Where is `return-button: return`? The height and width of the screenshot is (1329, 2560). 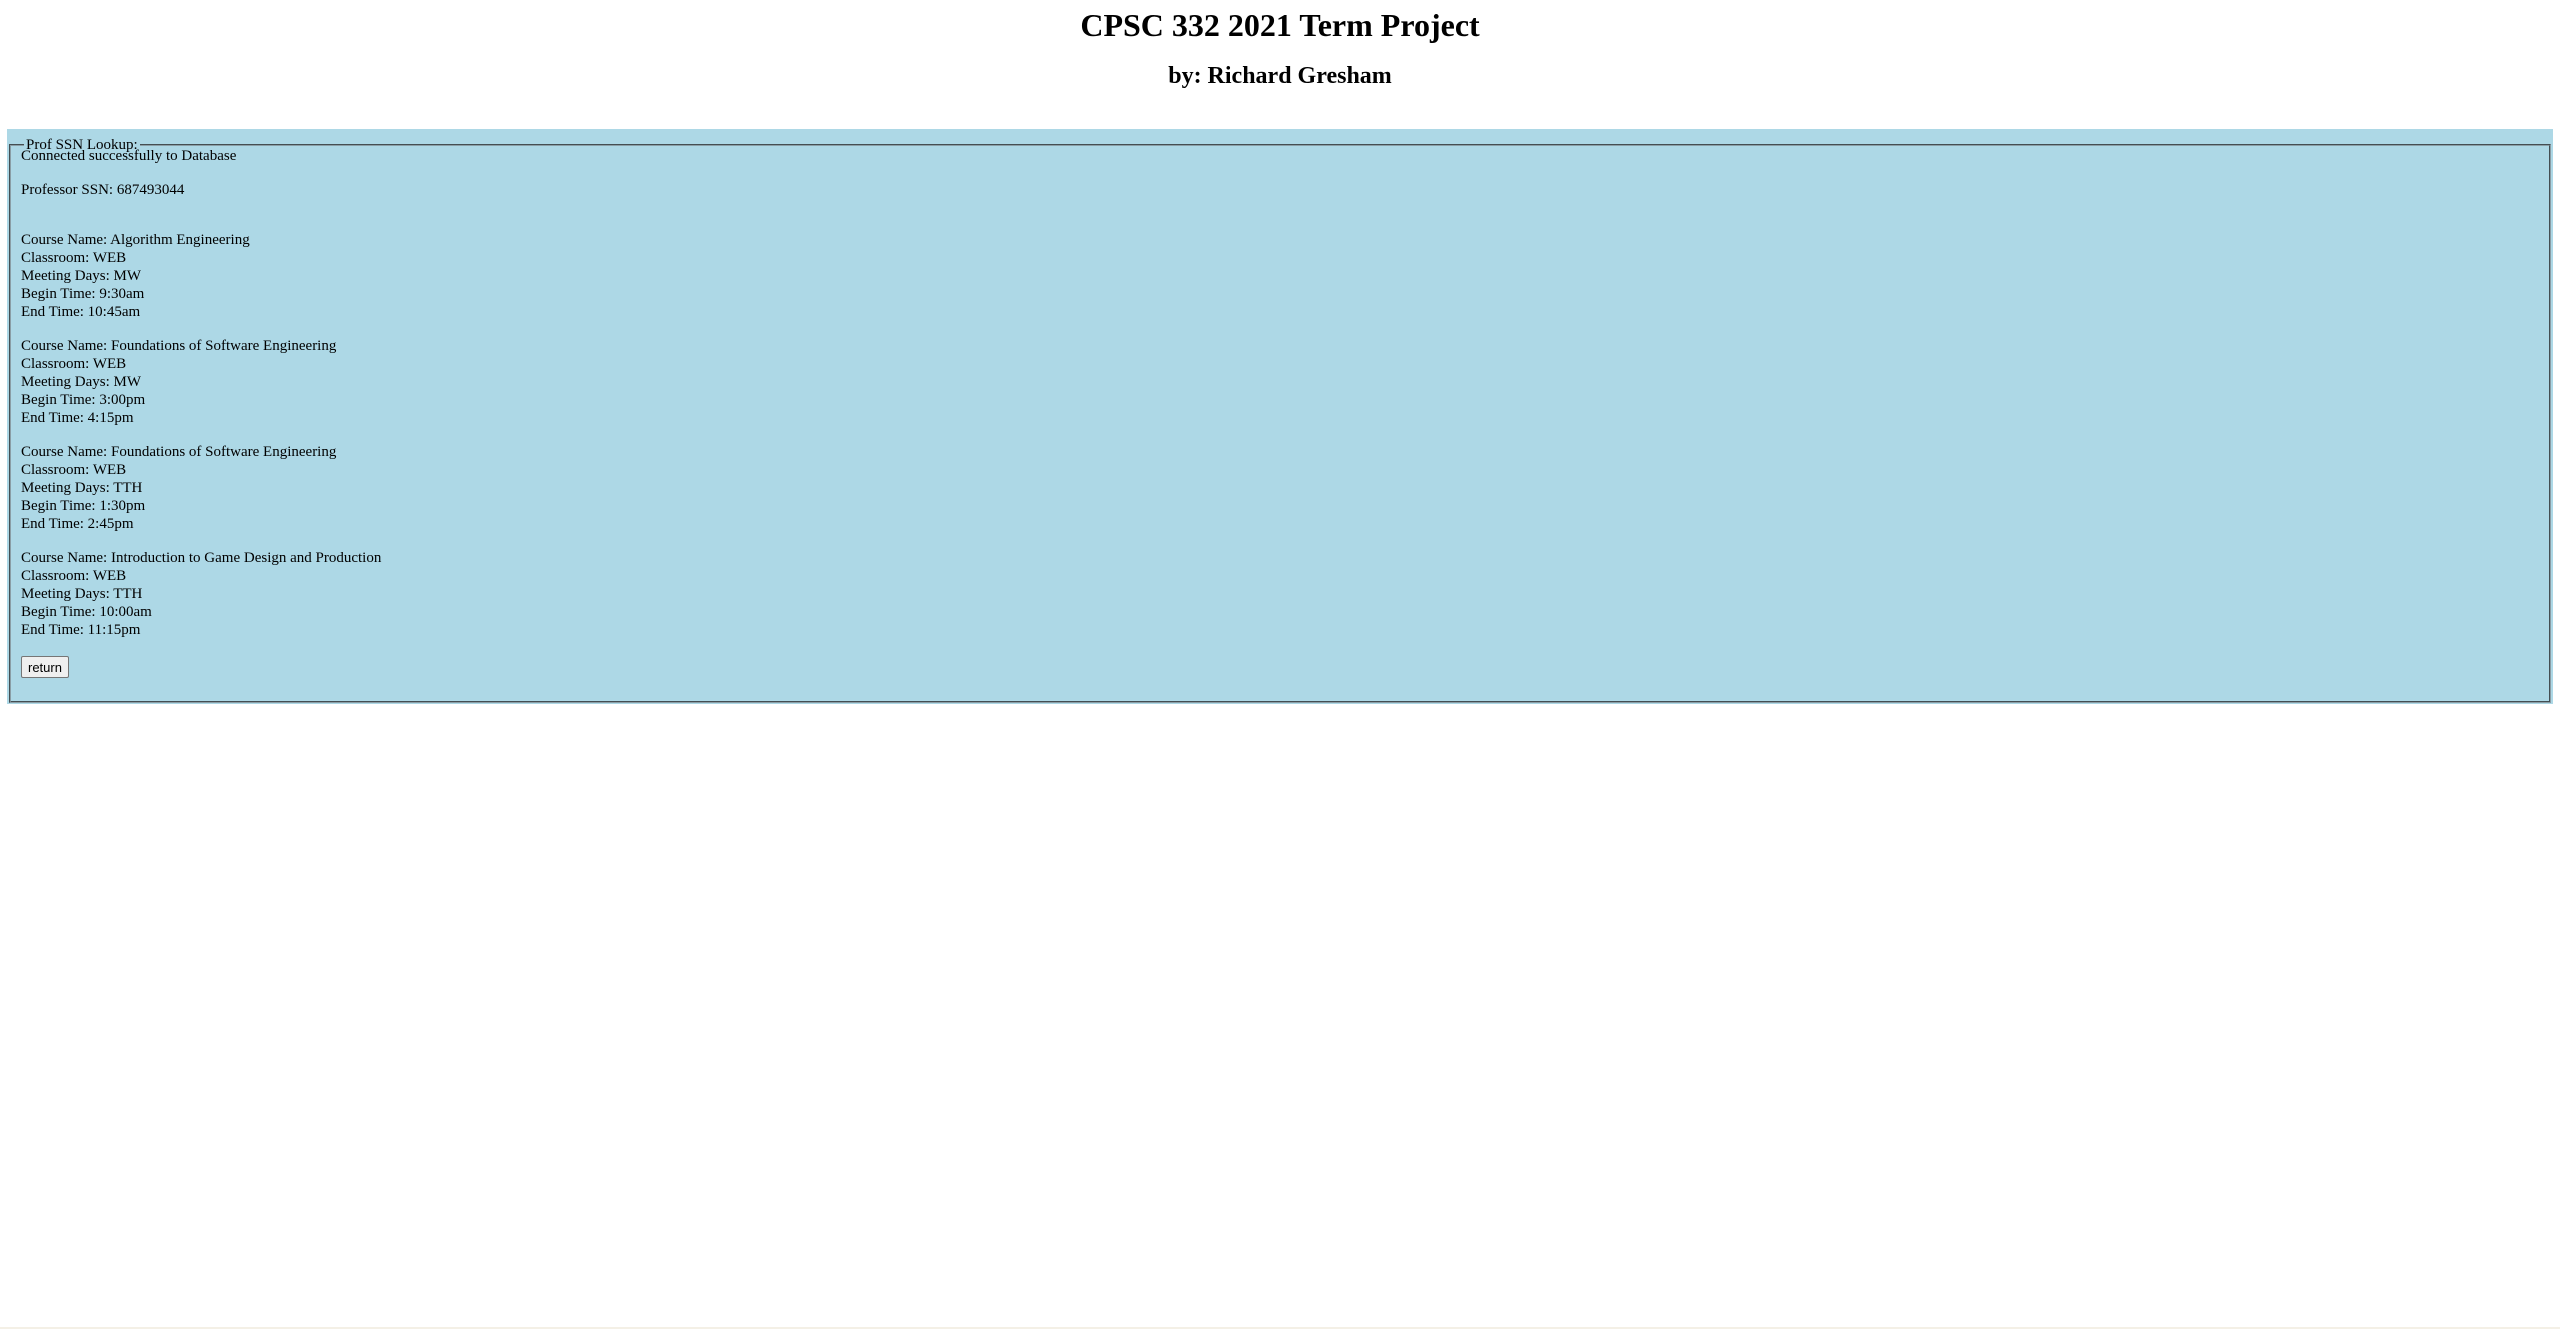
return-button: return is located at coordinates (45, 667).